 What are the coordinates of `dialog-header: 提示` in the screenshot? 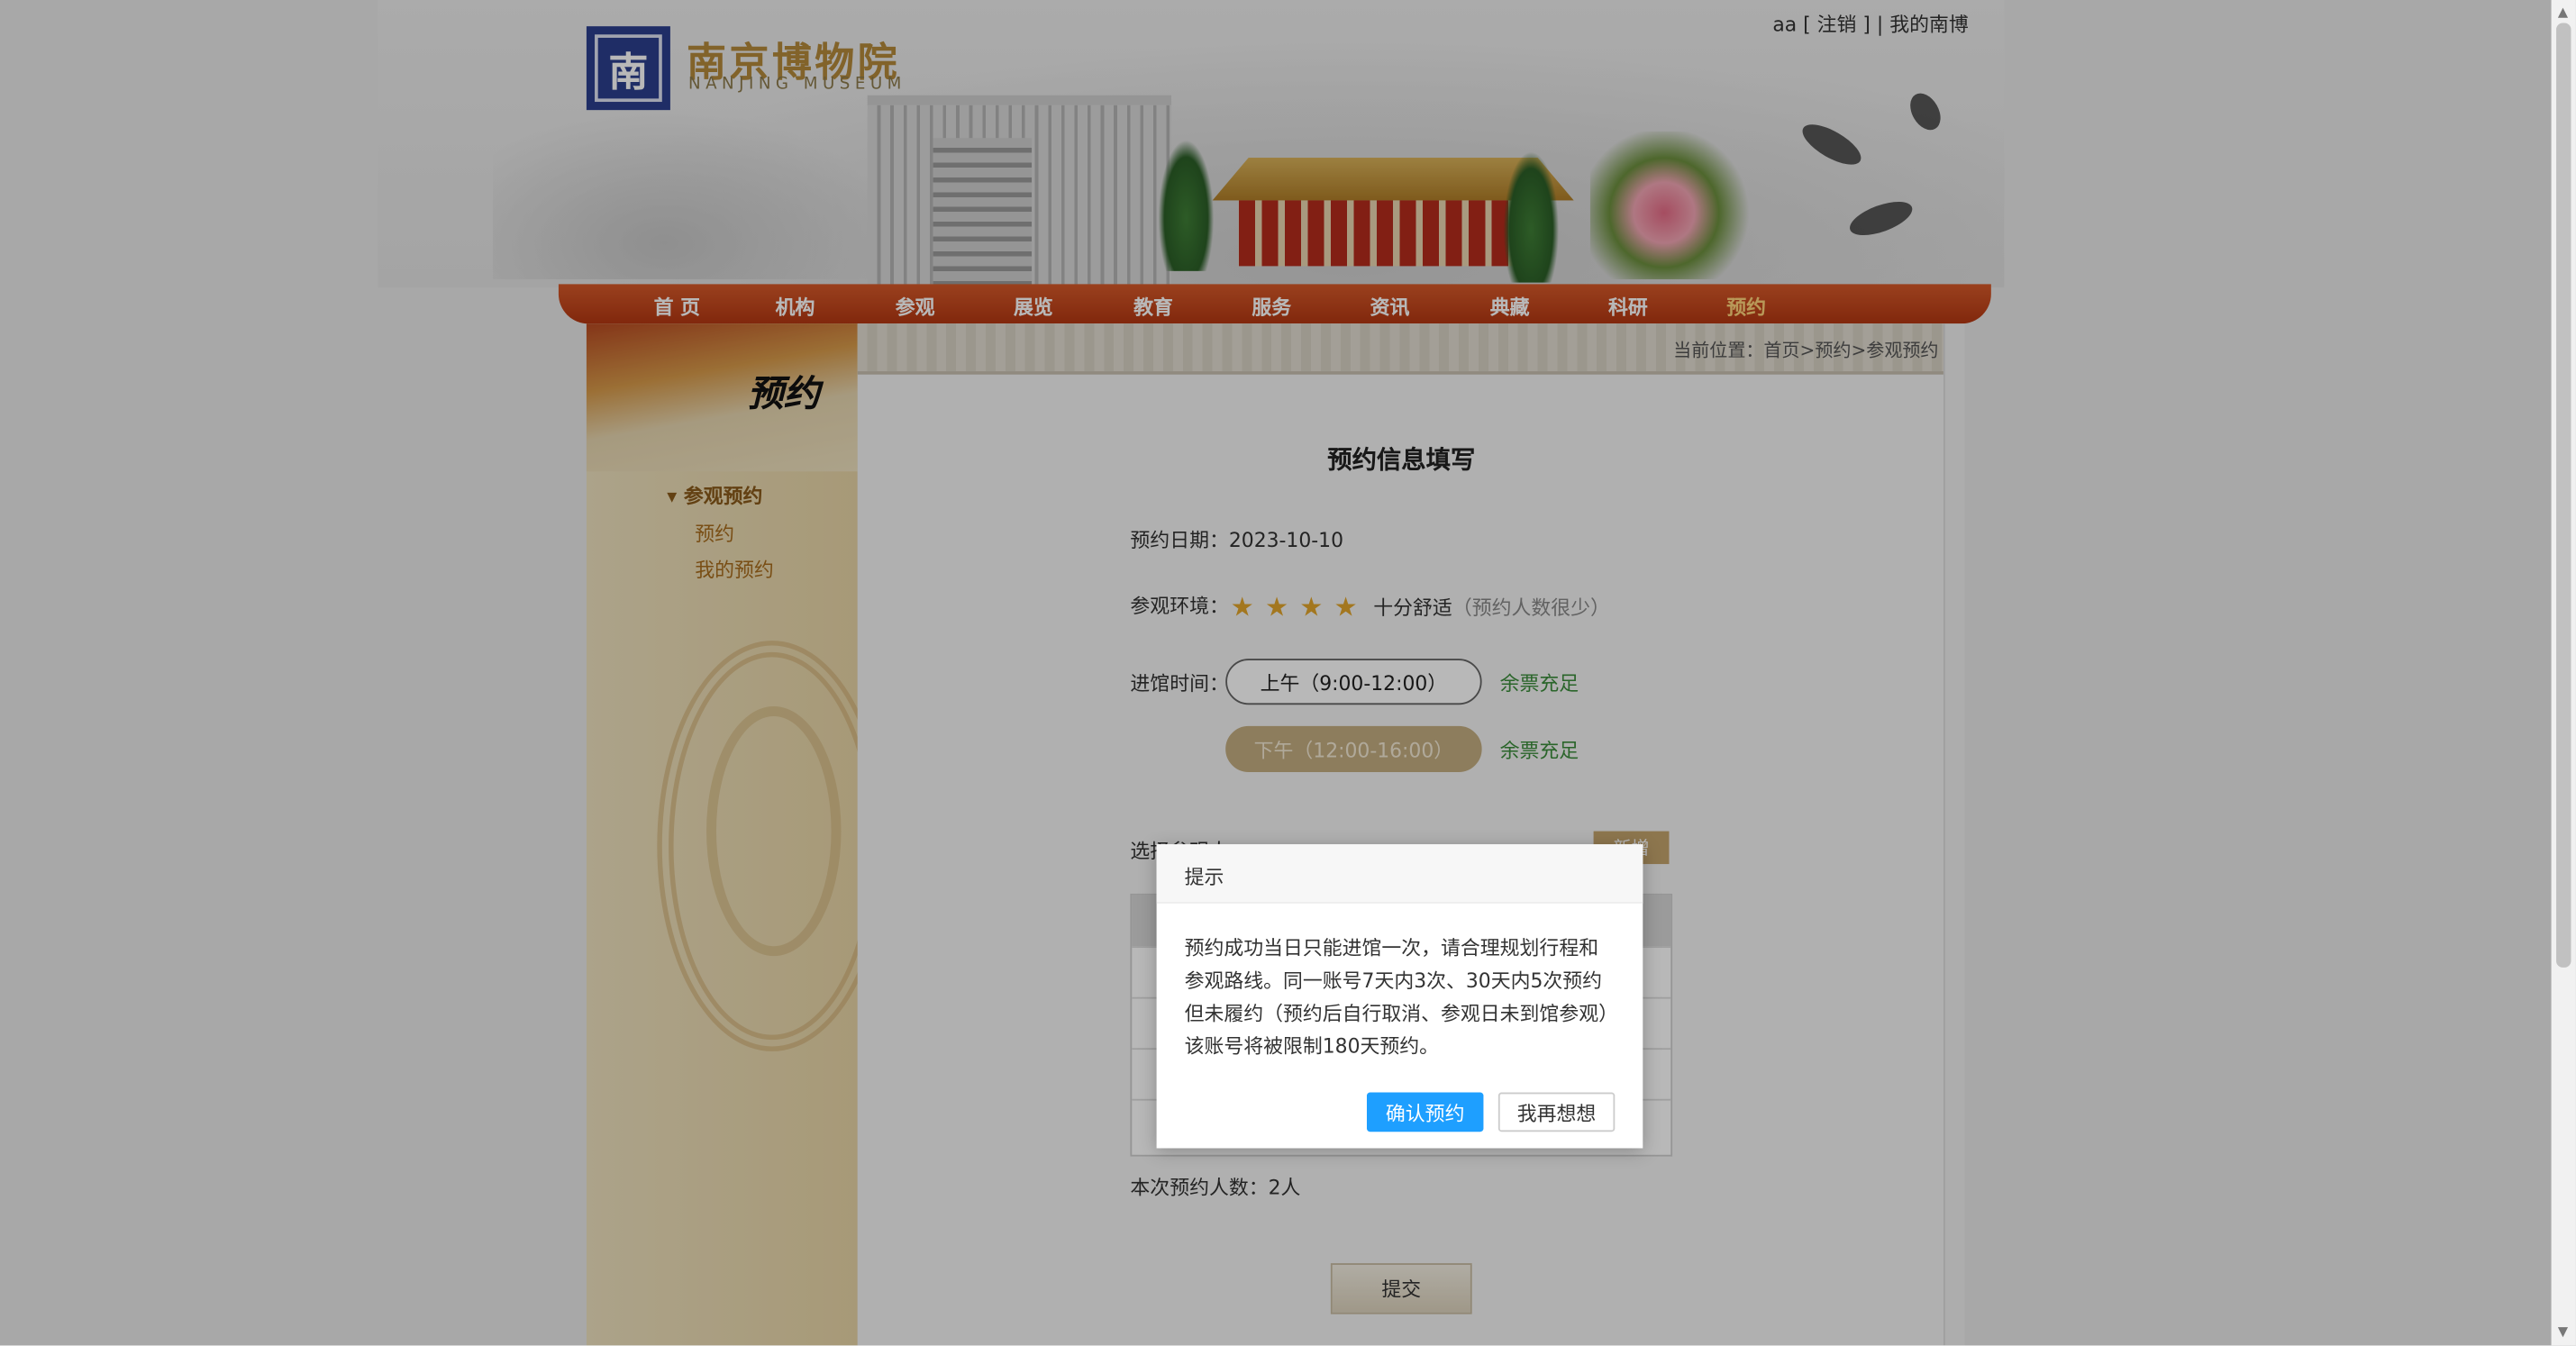 It's located at (1399, 874).